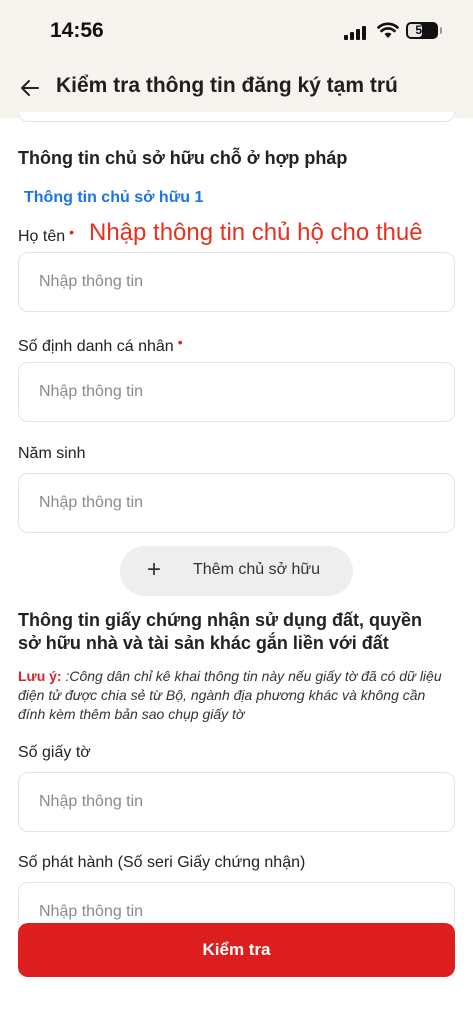 The image size is (473, 1024). Describe the element at coordinates (236, 282) in the screenshot. I see `full-name-input: Nhập thông tin` at that location.